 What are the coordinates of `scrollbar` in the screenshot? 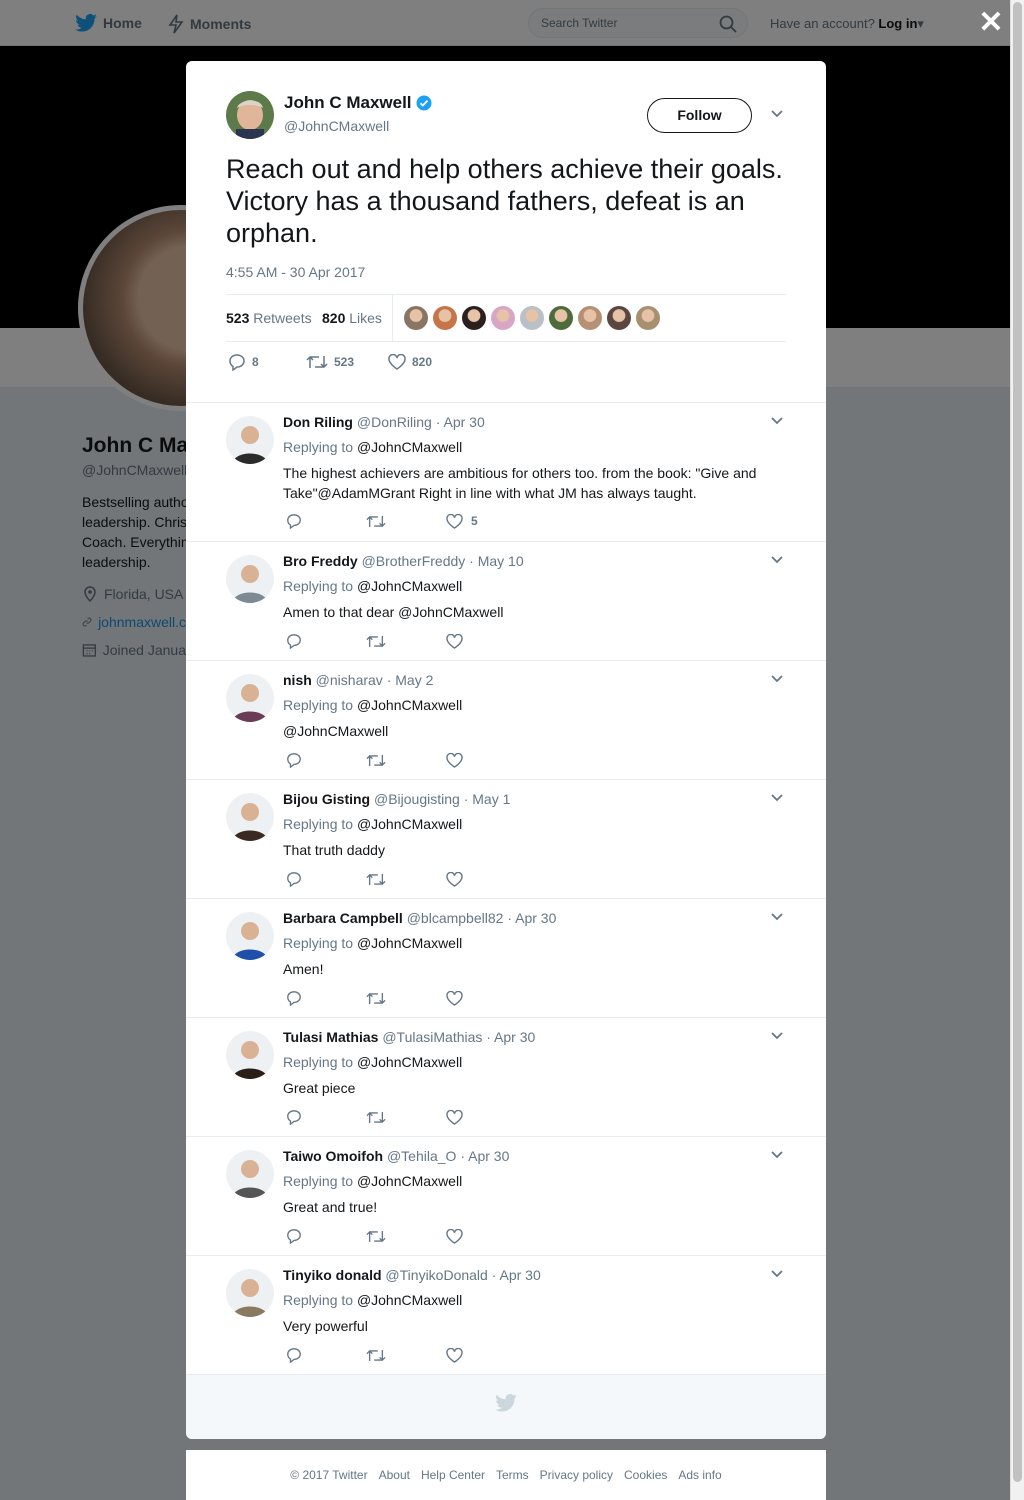 It's located at (1017, 750).